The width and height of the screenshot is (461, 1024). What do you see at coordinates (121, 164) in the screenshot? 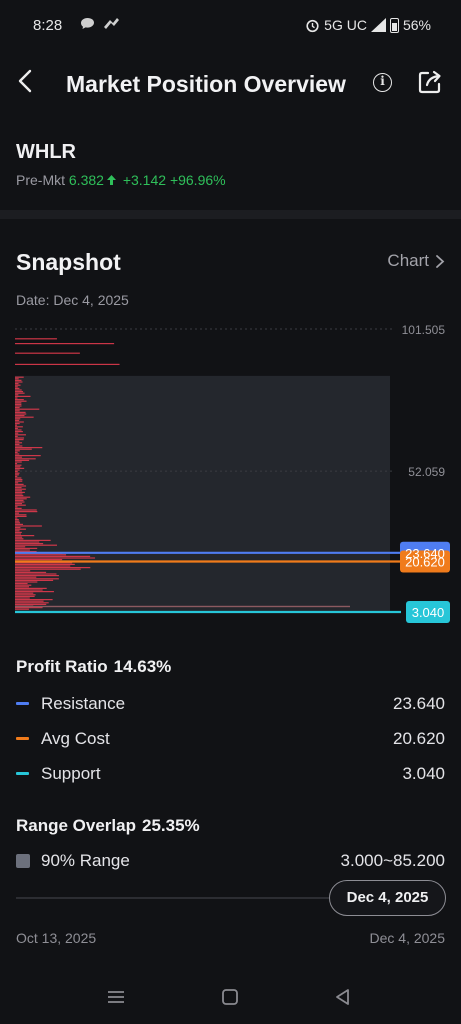
I see `ticker-block: WHLR Pre-Mkt 6.382 +3.142 +96.96%` at bounding box center [121, 164].